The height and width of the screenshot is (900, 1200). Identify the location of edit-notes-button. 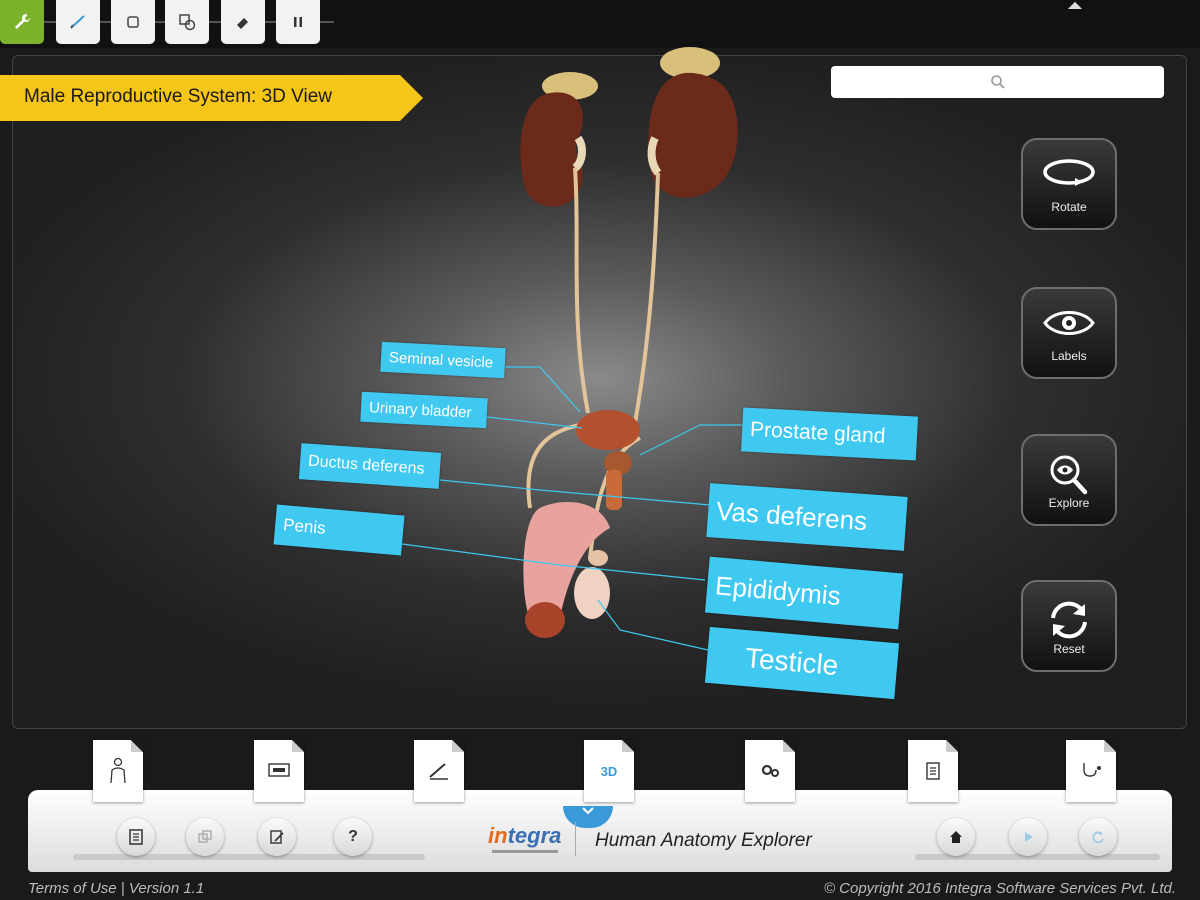
(277, 837).